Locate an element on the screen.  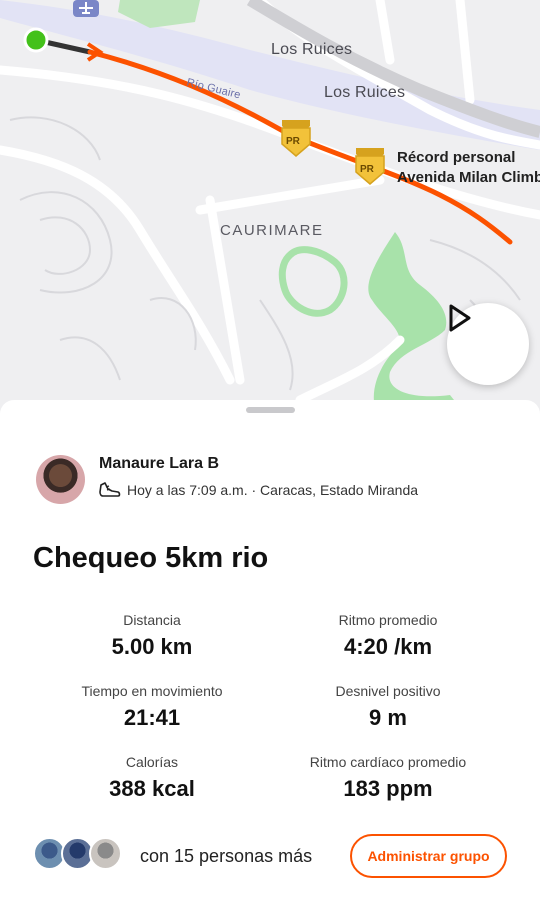
group-row: con 15 personas más Administrar grupo is located at coordinates (270, 856).